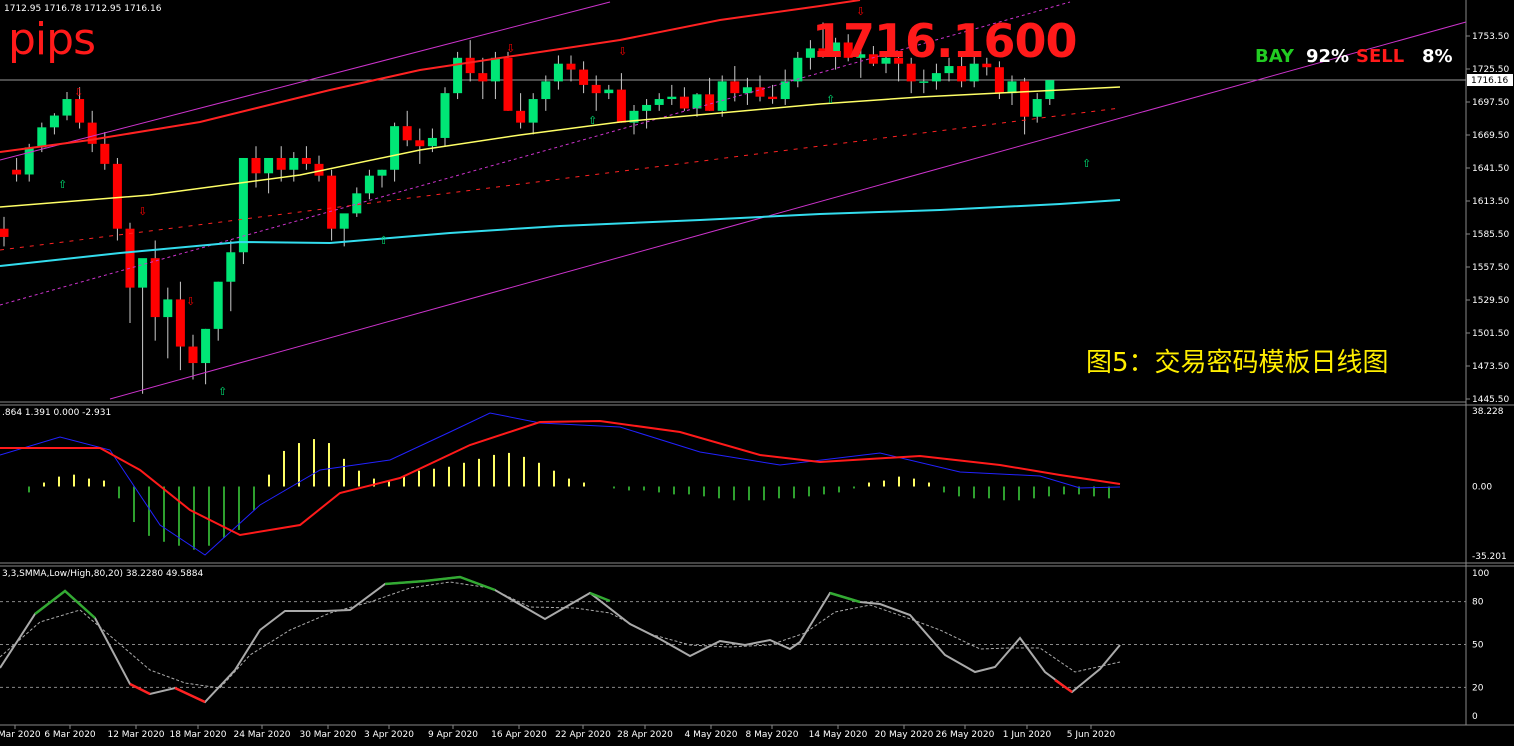 Image resolution: width=1514 pixels, height=746 pixels. What do you see at coordinates (772, 735) in the screenshot?
I see `time-tick-label: 8 May 2020` at bounding box center [772, 735].